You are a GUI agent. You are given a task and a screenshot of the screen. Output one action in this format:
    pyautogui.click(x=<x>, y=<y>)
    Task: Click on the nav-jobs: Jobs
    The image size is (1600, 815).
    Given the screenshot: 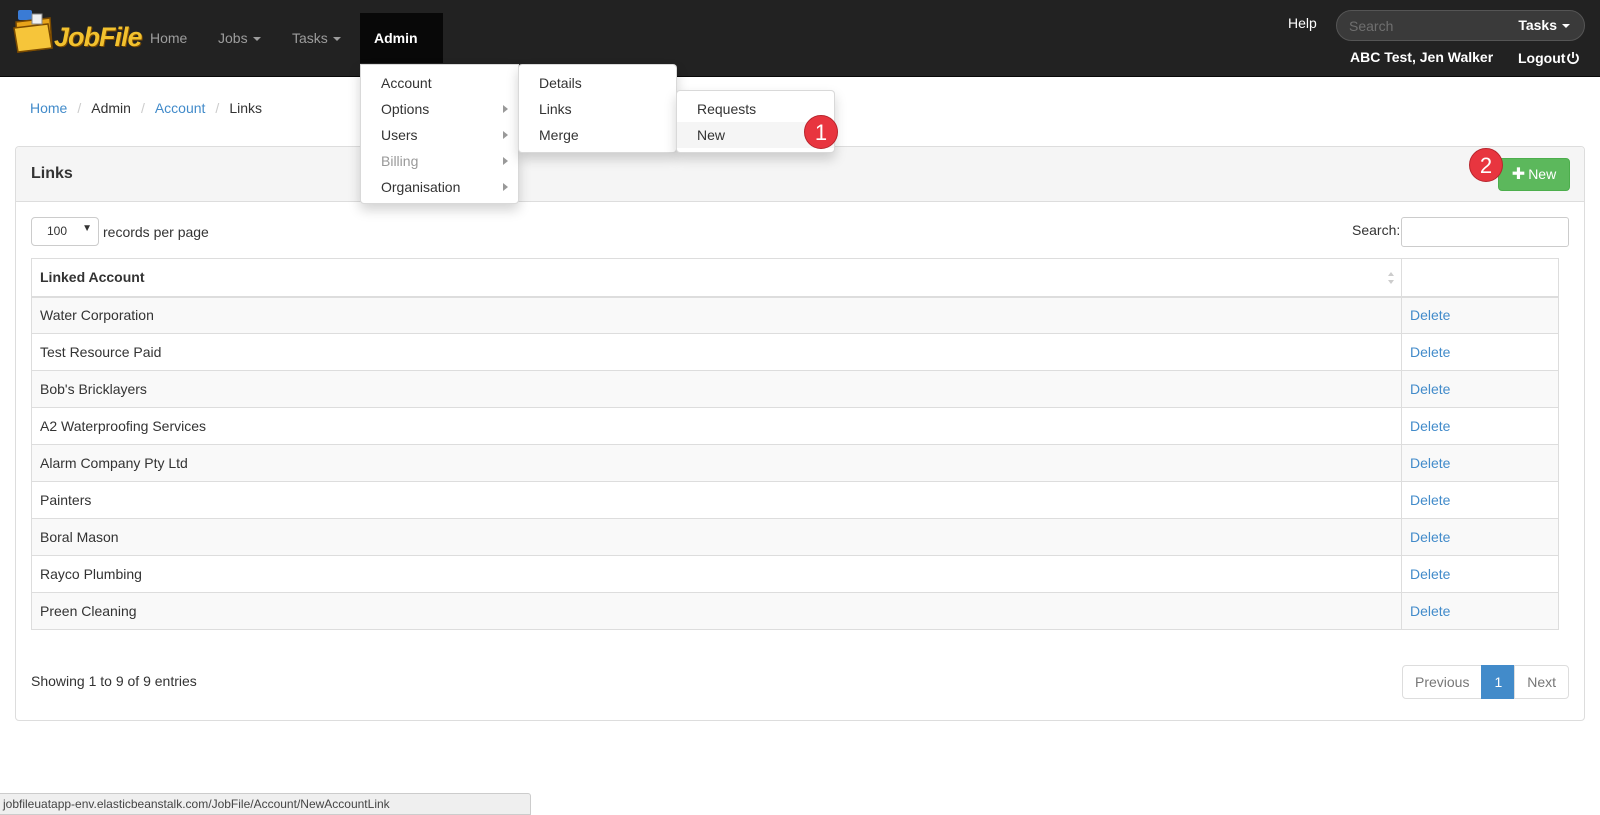 What is the action you would take?
    pyautogui.click(x=239, y=38)
    